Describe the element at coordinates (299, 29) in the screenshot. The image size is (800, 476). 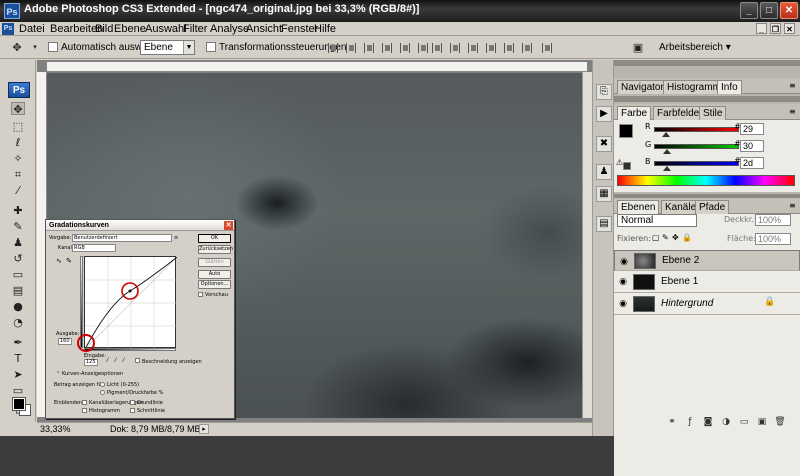
I see `menu-fenster: Fenster` at that location.